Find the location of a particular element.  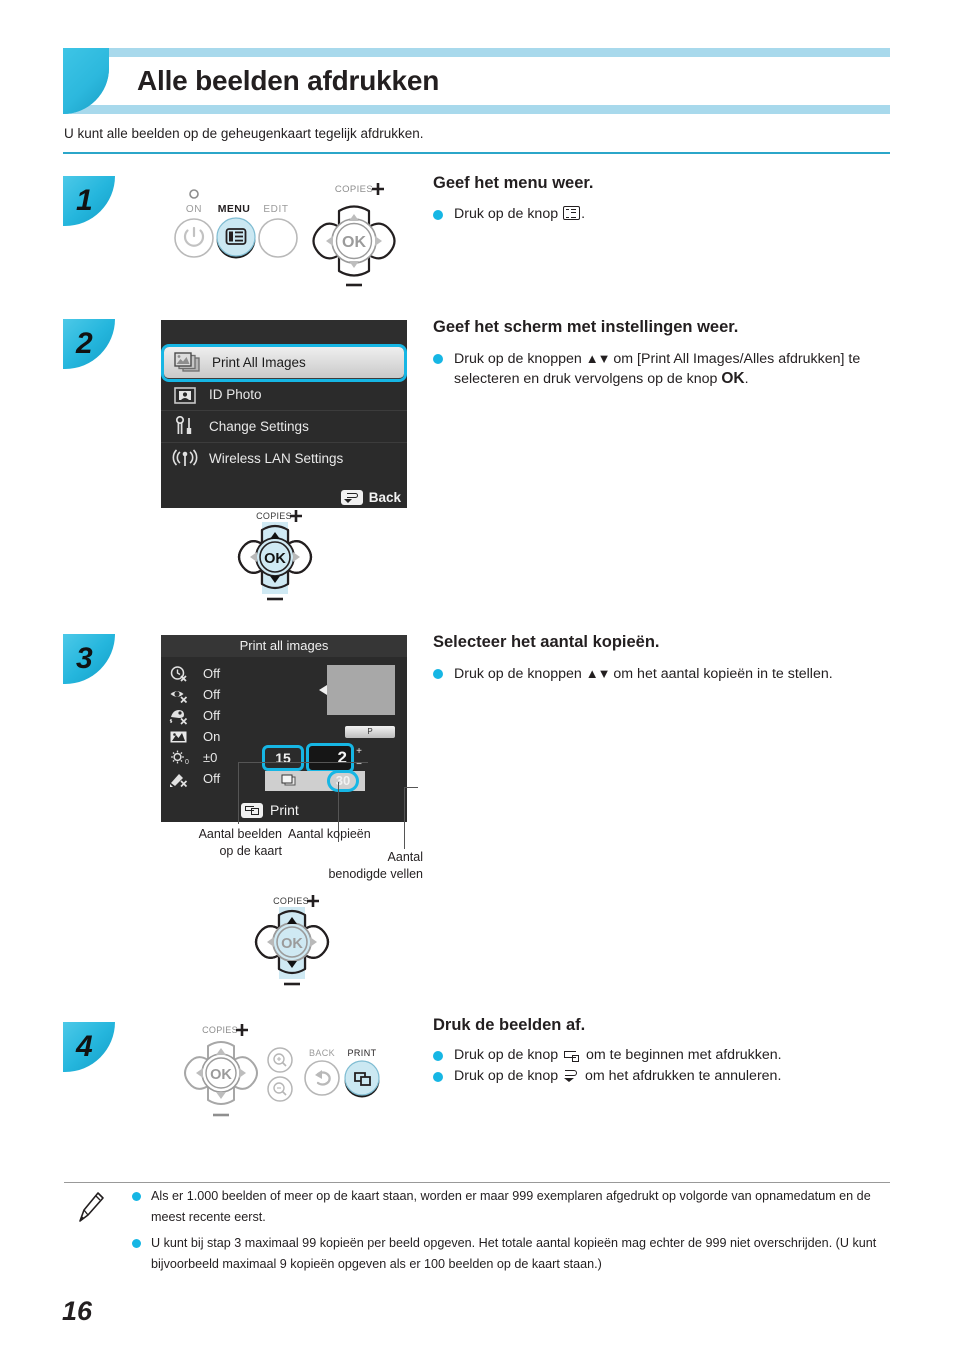

note-bullet-dot is located at coordinates (136, 1196).